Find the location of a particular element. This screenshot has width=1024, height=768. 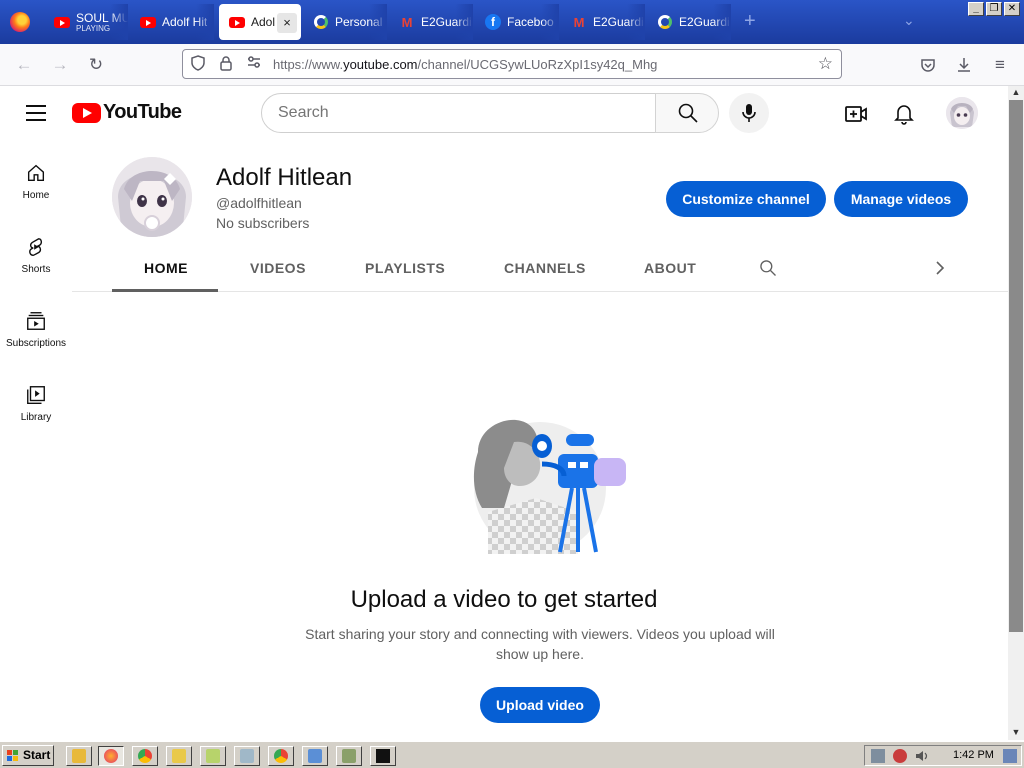

start-button: Start is located at coordinates (28, 755).